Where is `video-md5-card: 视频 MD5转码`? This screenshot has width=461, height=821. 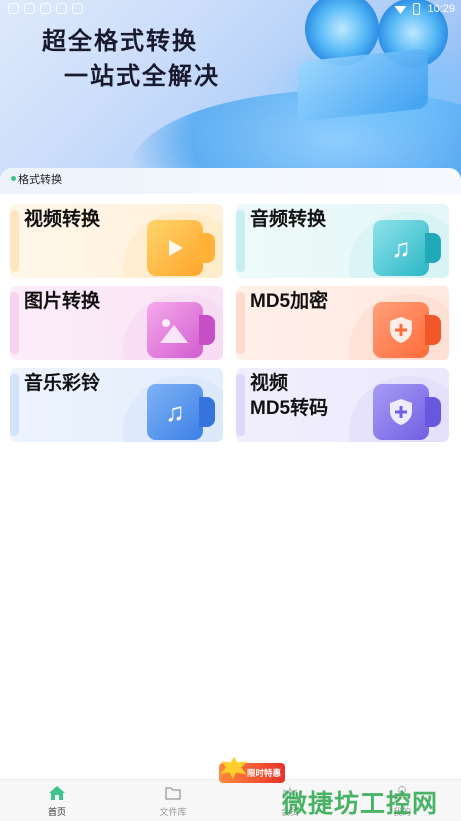 video-md5-card: 视频 MD5转码 is located at coordinates (342, 405).